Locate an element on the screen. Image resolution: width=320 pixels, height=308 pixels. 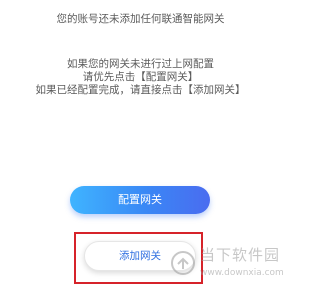
hint-line-1: 如果您的网关未进行过上网配置 is located at coordinates (140, 64).